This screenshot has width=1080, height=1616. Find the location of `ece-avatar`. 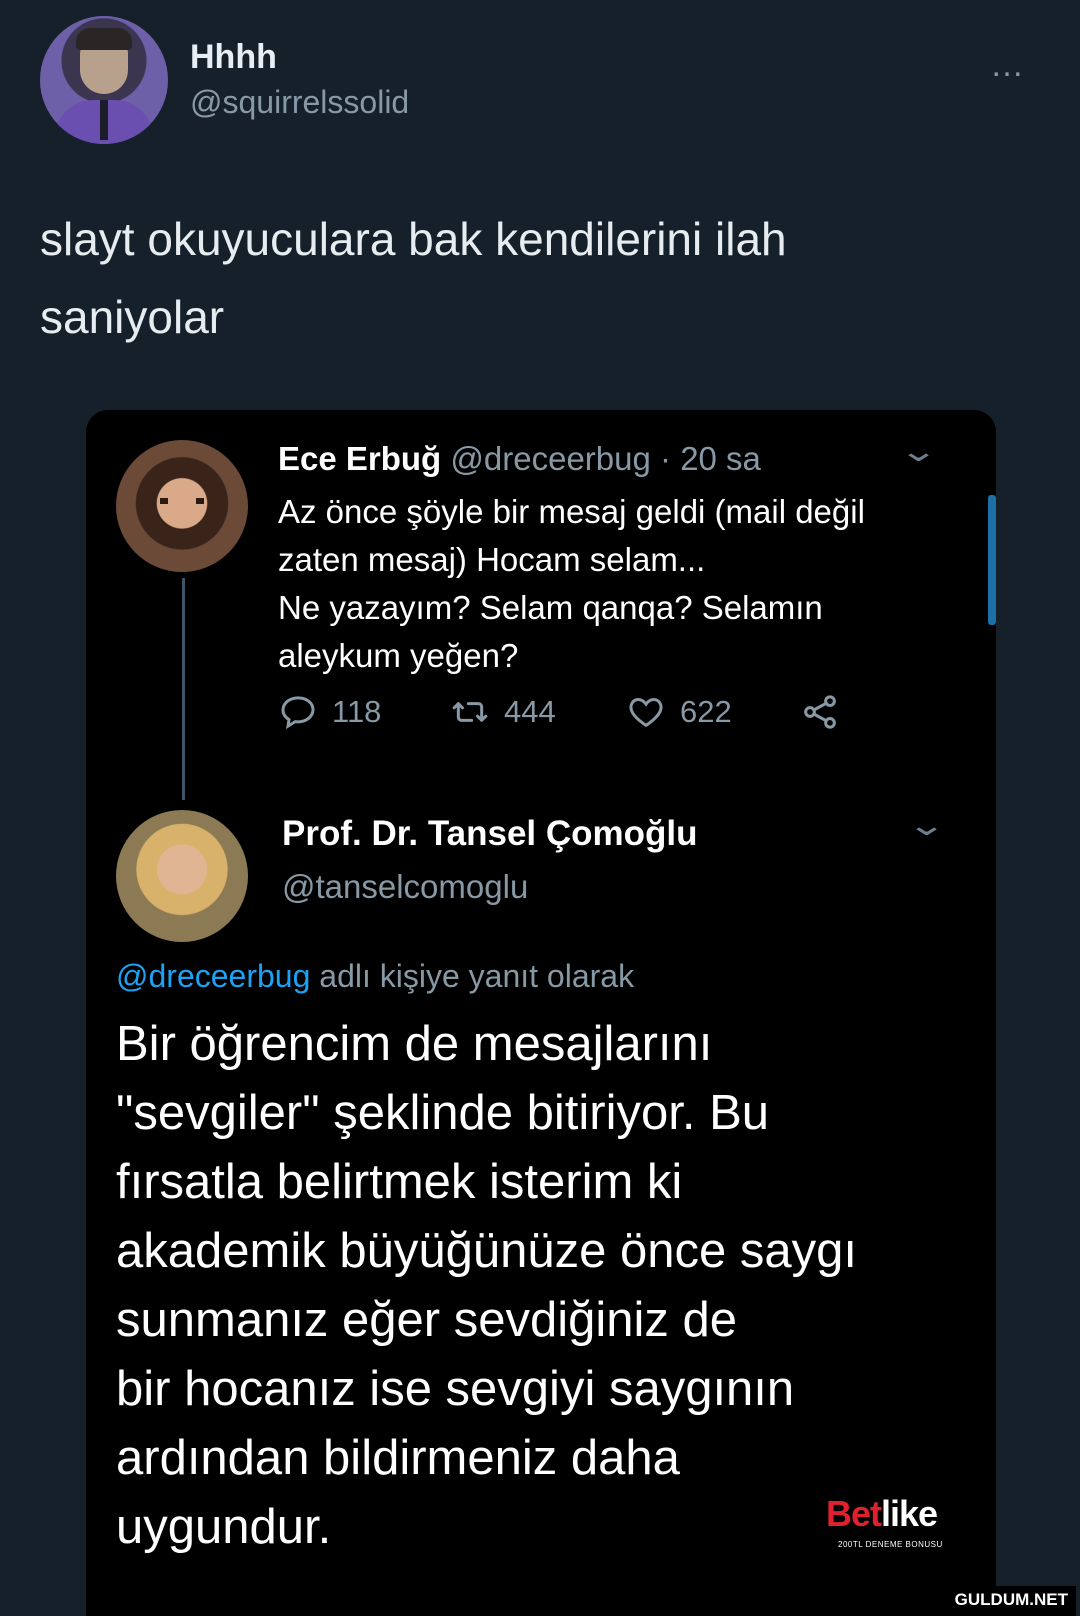

ece-avatar is located at coordinates (182, 506).